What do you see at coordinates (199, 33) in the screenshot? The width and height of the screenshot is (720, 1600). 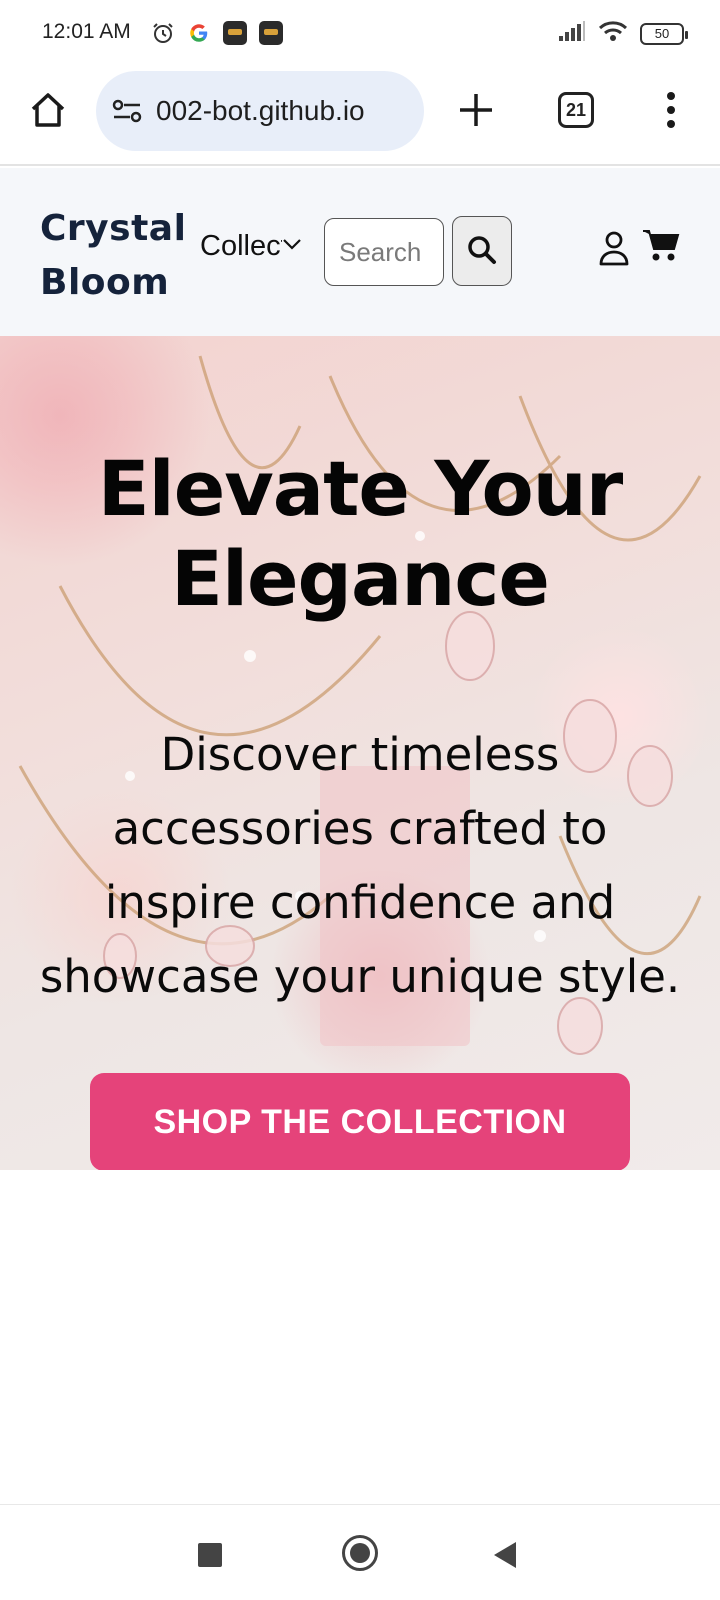 I see `google-icon` at bounding box center [199, 33].